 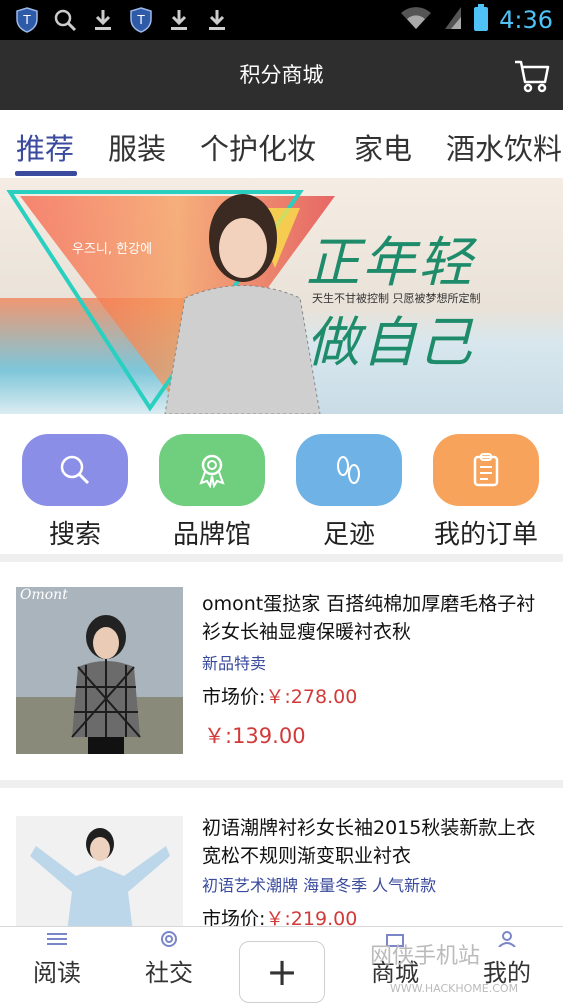 I want to click on quick-orders-label: 我的订单, so click(x=485, y=535).